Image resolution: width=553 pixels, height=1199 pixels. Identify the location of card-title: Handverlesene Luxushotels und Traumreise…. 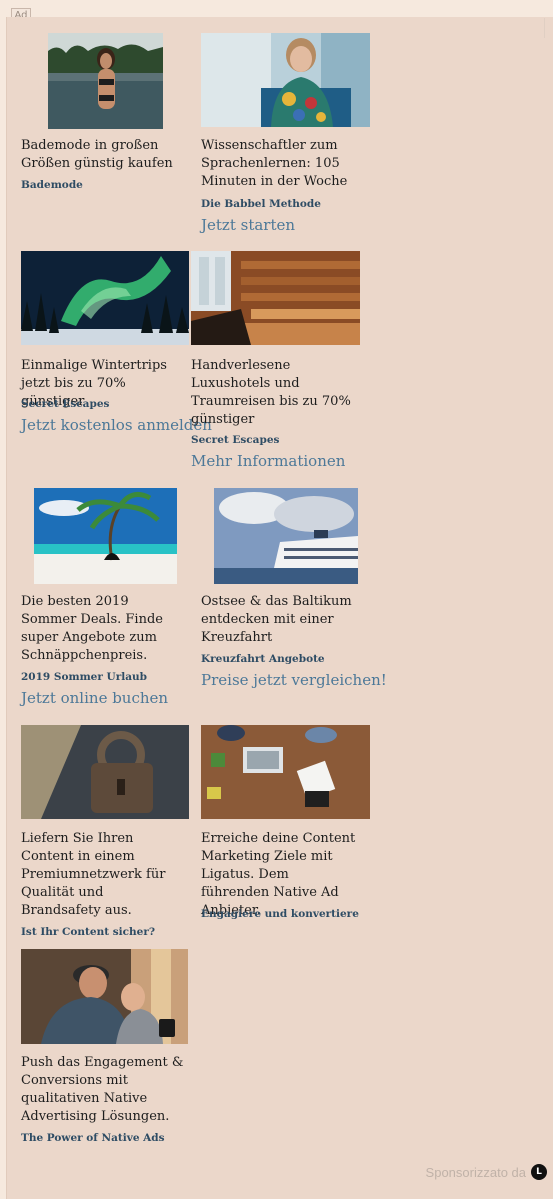
(271, 393).